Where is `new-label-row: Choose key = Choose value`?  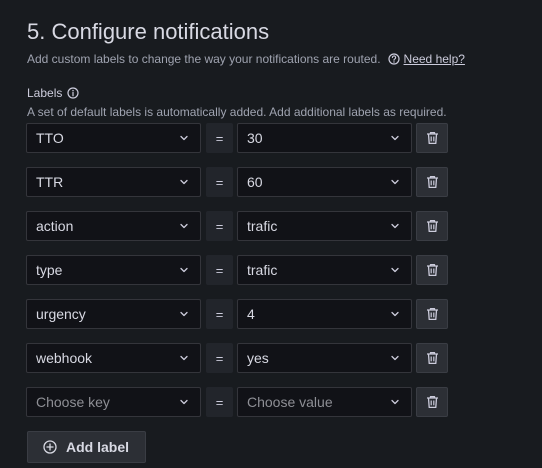
new-label-row: Choose key = Choose value is located at coordinates (237, 403).